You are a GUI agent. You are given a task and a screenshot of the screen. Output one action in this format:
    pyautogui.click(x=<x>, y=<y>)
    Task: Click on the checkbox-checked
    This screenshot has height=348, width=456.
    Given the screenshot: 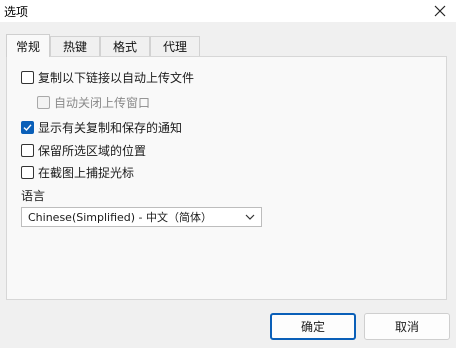 What is the action you would take?
    pyautogui.click(x=27, y=127)
    